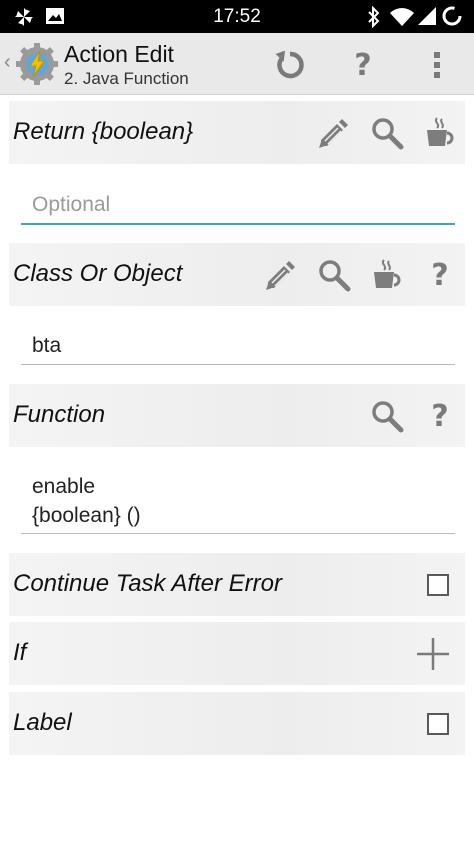 Image resolution: width=474 pixels, height=842 pixels. I want to click on return-placeholder: Optional, so click(71, 204).